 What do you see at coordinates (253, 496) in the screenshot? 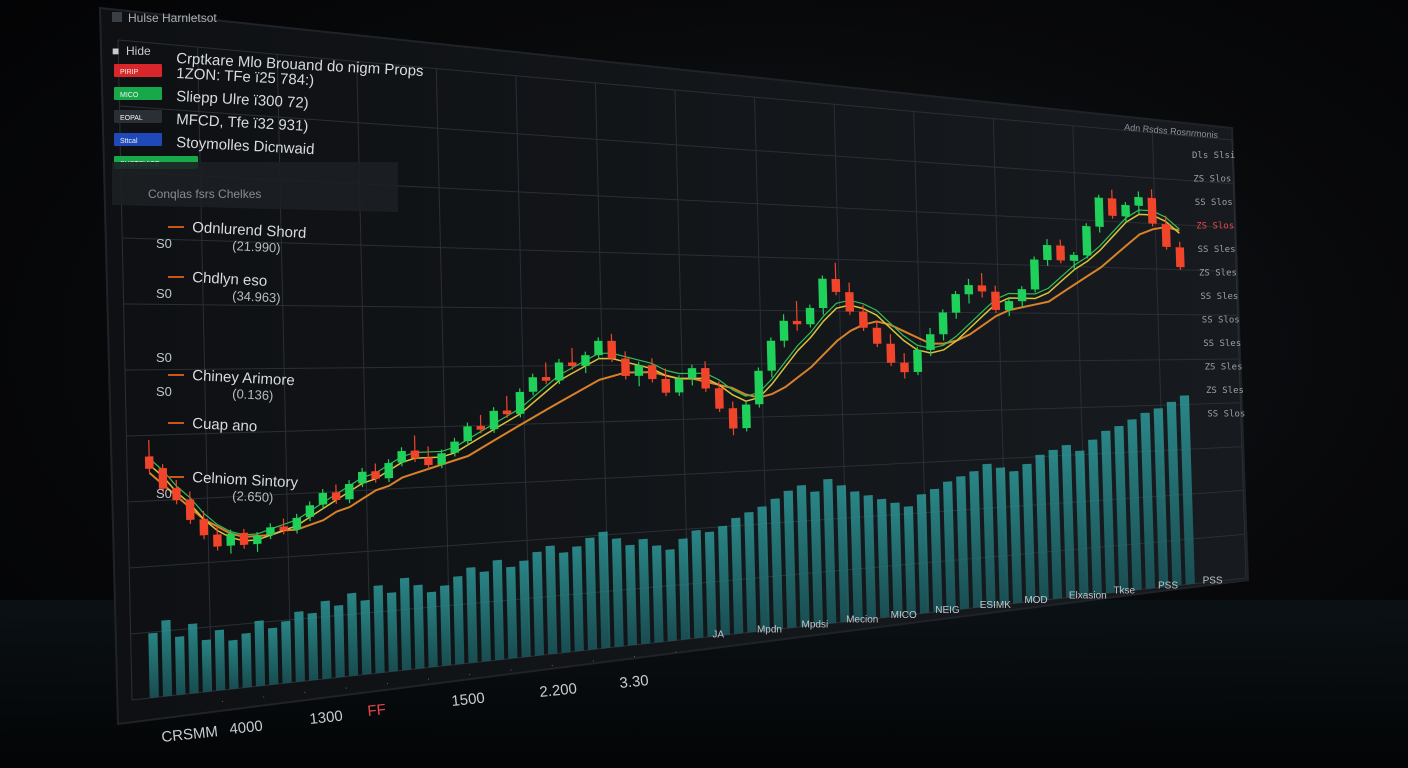
I see `indicator-value: (2.650)` at bounding box center [253, 496].